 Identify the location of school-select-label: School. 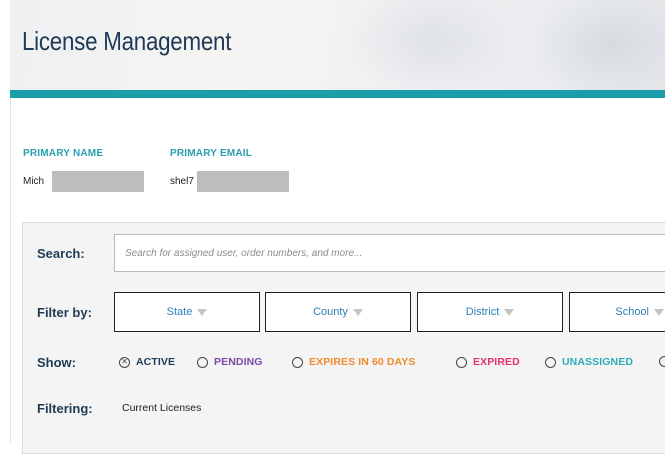
(632, 312).